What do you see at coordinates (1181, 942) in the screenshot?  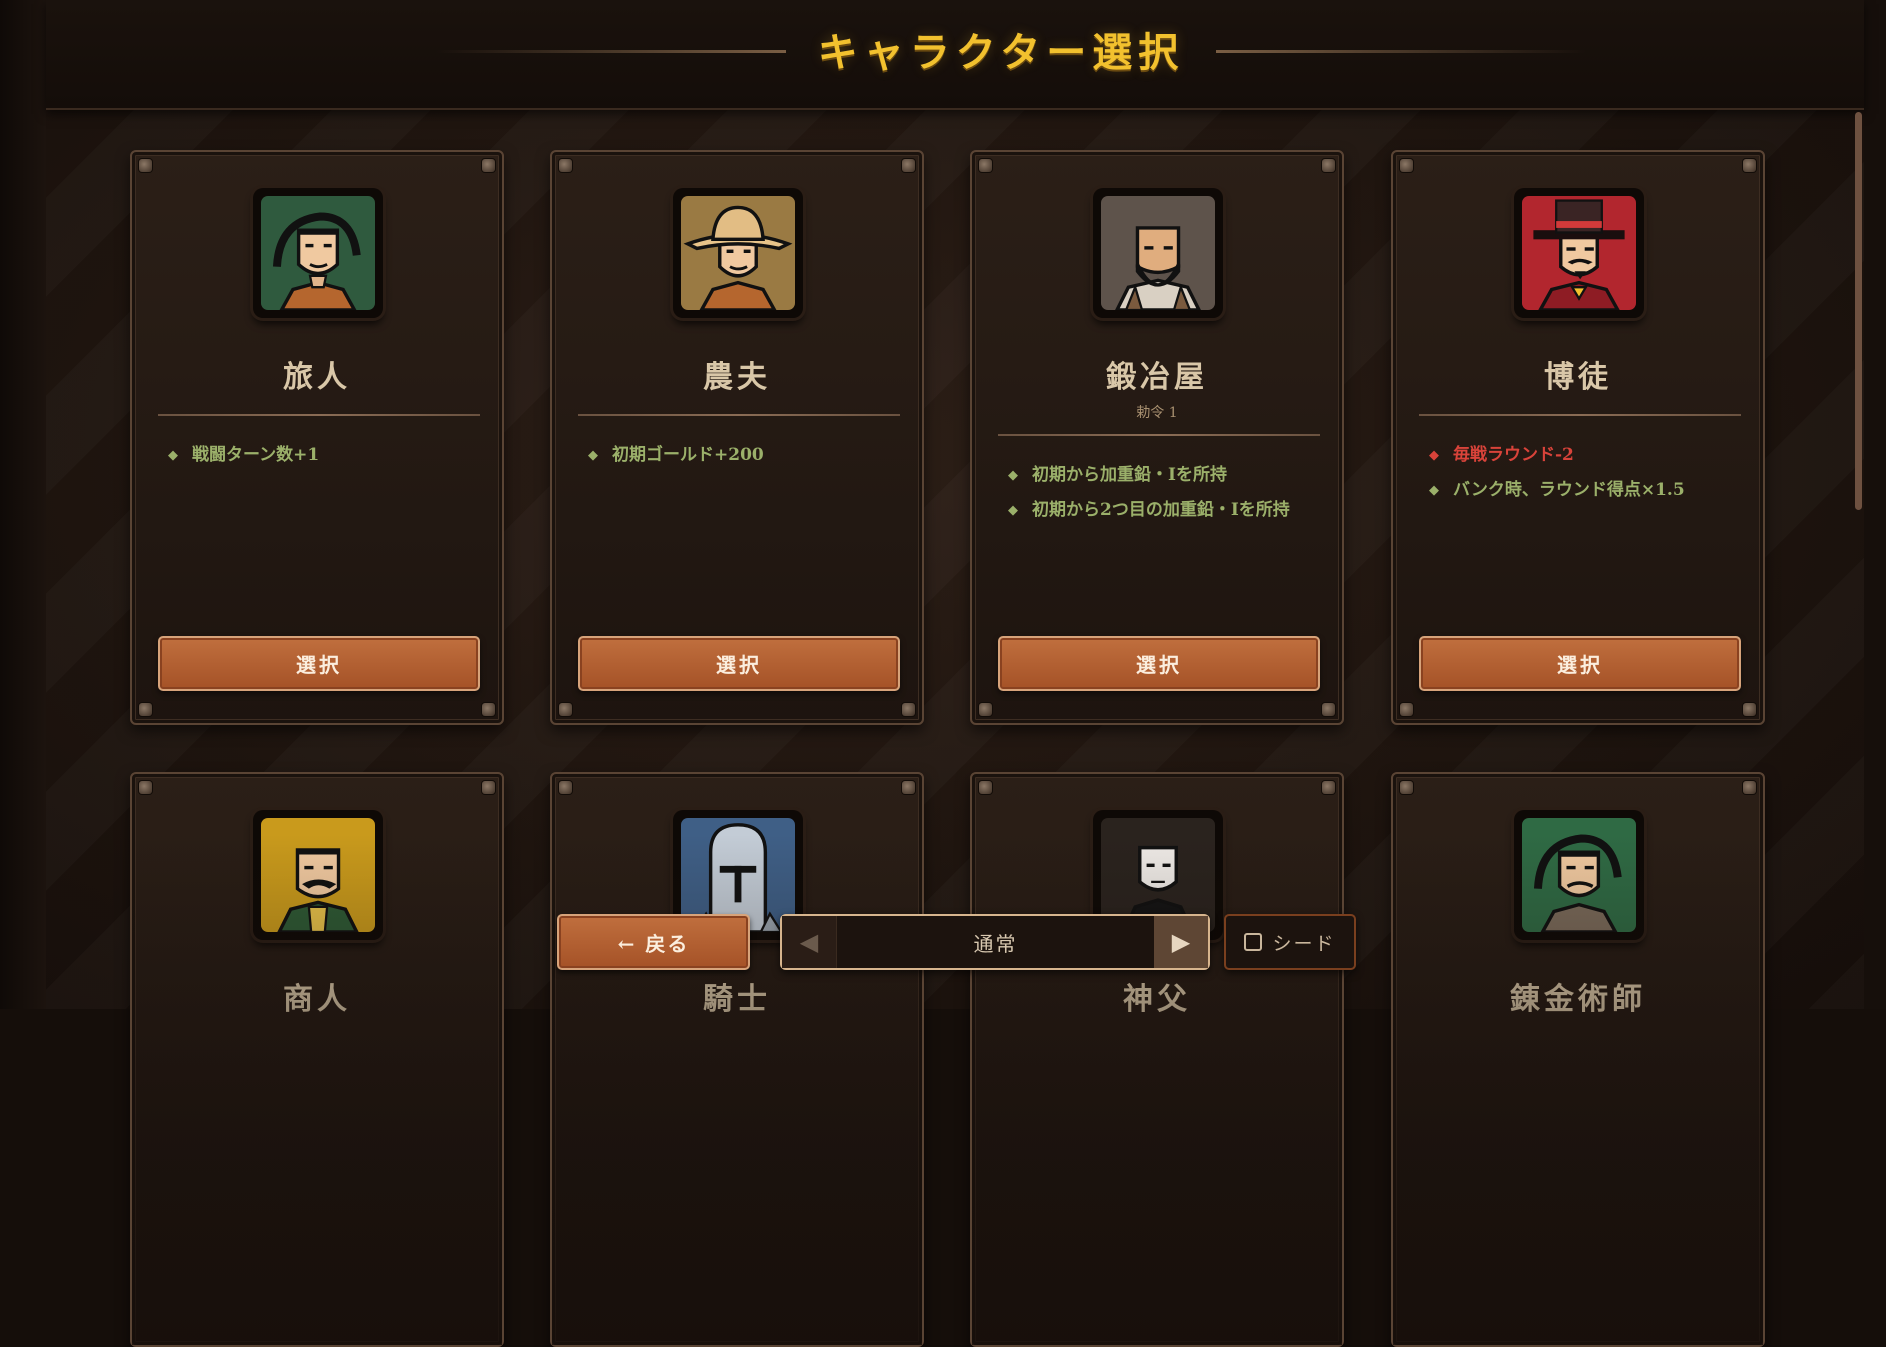 I see `difficulty-next-button: ▶` at bounding box center [1181, 942].